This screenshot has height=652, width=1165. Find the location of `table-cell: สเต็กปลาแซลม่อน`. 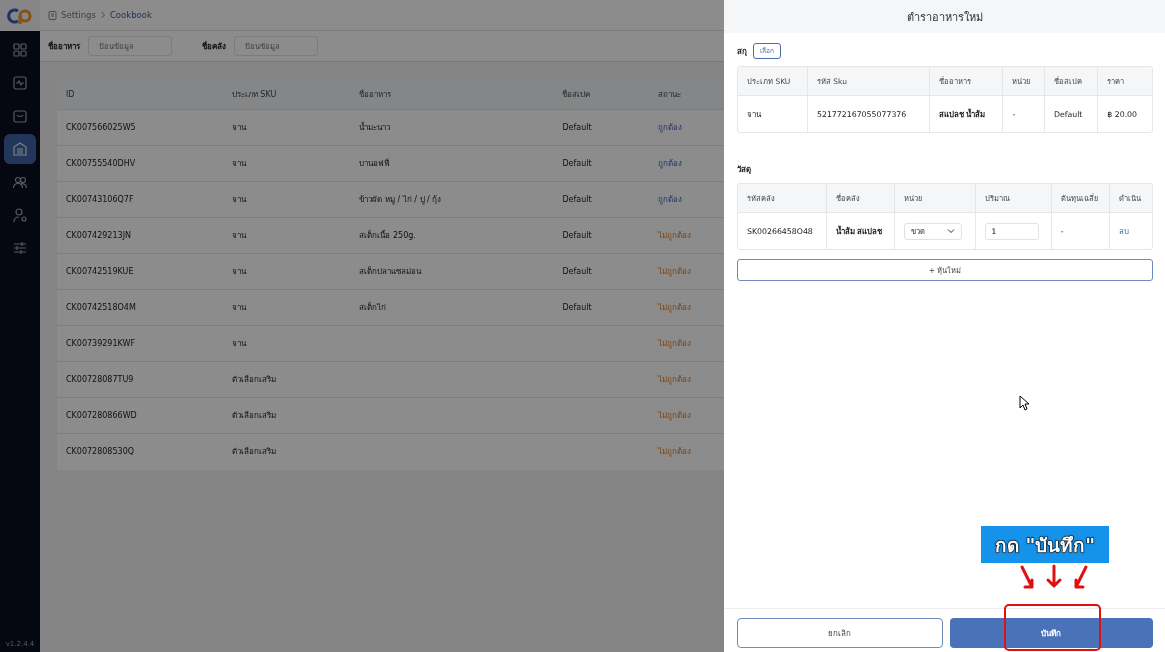

table-cell: สเต็กปลาแซลม่อน is located at coordinates (390, 271).